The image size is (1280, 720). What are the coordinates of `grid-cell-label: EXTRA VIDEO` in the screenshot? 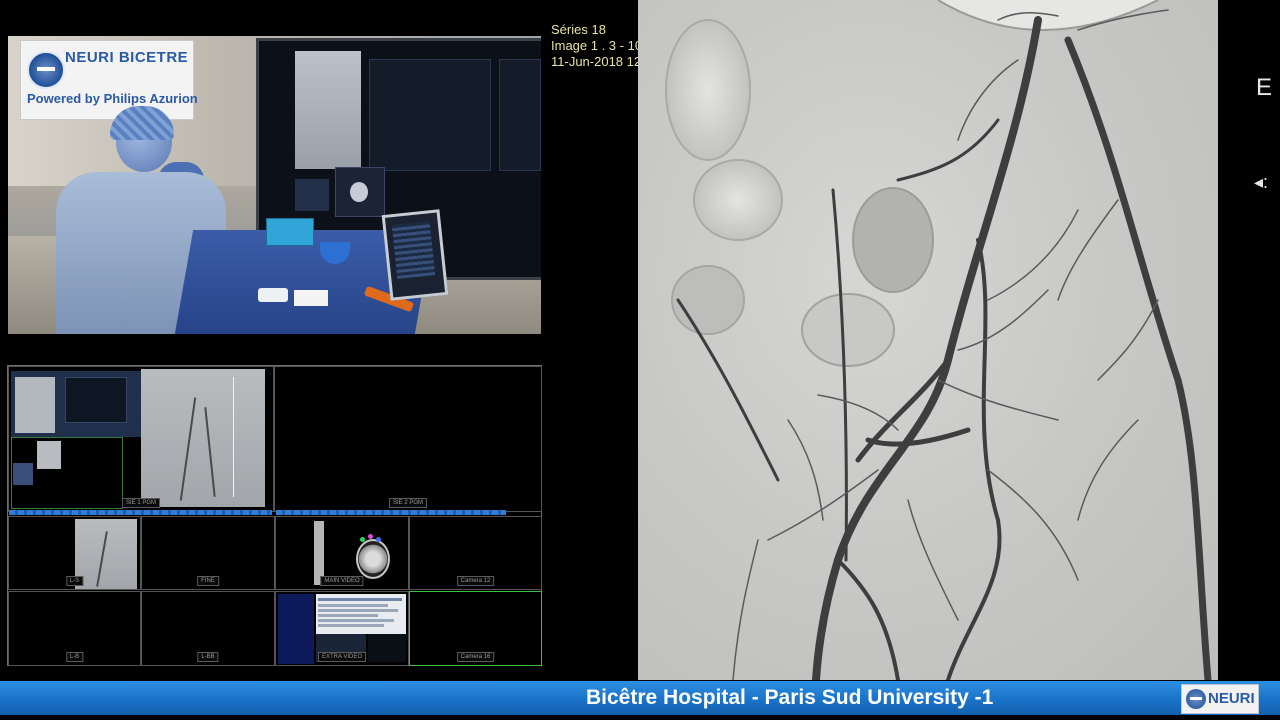 It's located at (342, 657).